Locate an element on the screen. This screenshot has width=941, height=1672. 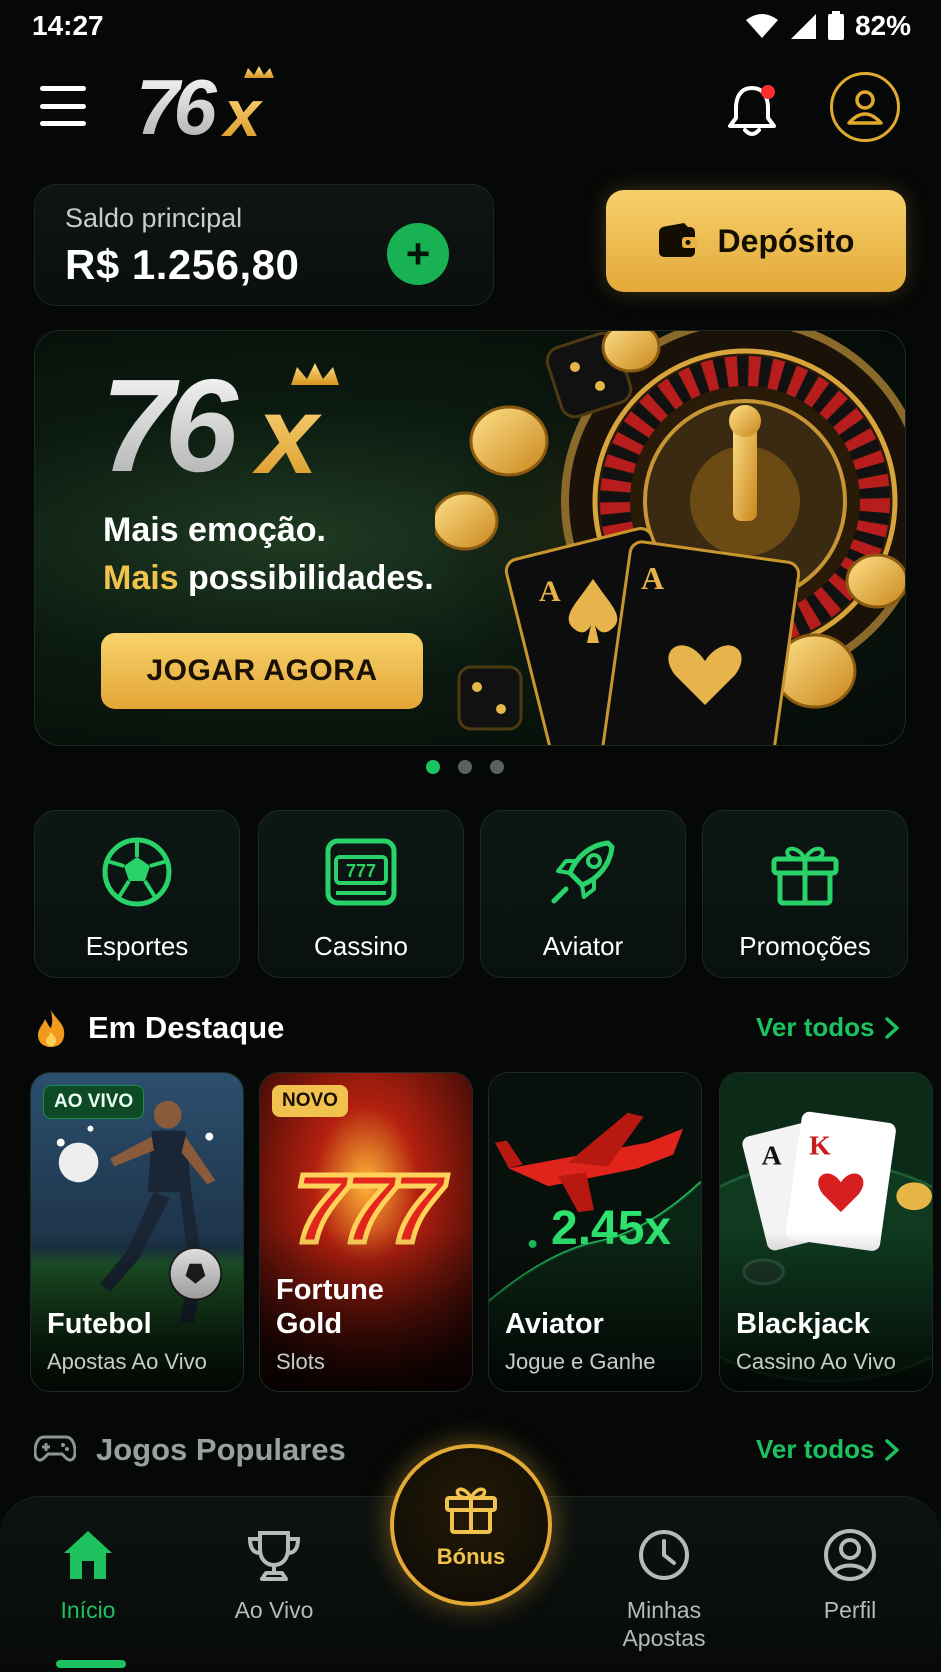
battery-percent: 82% is located at coordinates (882, 25).